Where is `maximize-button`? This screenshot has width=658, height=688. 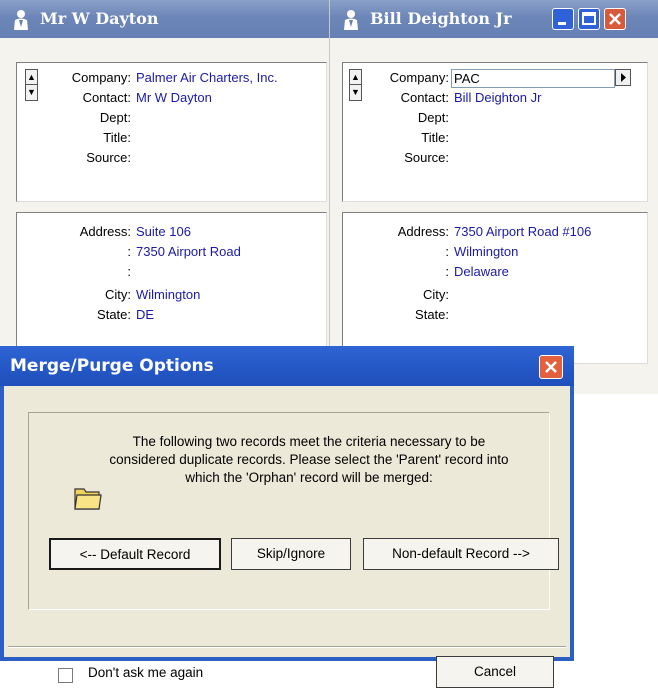 maximize-button is located at coordinates (589, 19).